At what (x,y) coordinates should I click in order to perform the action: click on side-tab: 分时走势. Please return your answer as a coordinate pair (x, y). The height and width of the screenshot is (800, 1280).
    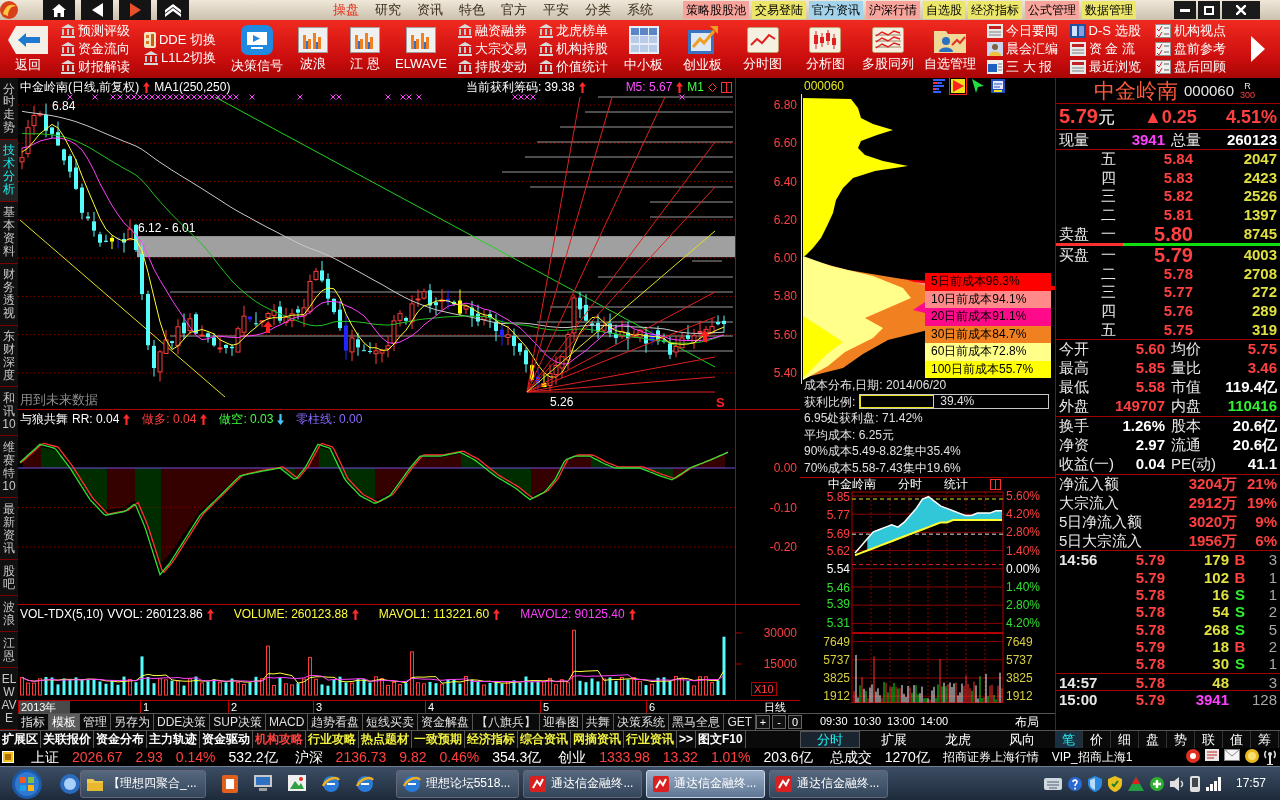
    Looking at the image, I should click on (9, 109).